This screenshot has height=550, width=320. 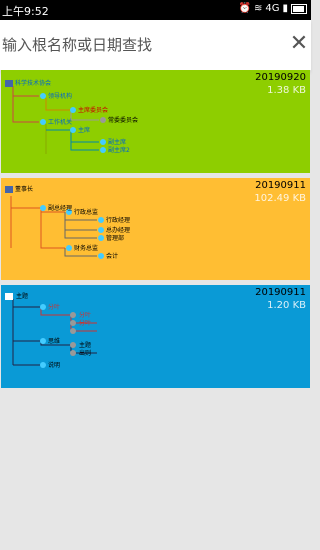 I want to click on mindmap-preview: 主题 分叶 分叶 分叶 思维 主题 出则 说明, so click(x=51, y=330).